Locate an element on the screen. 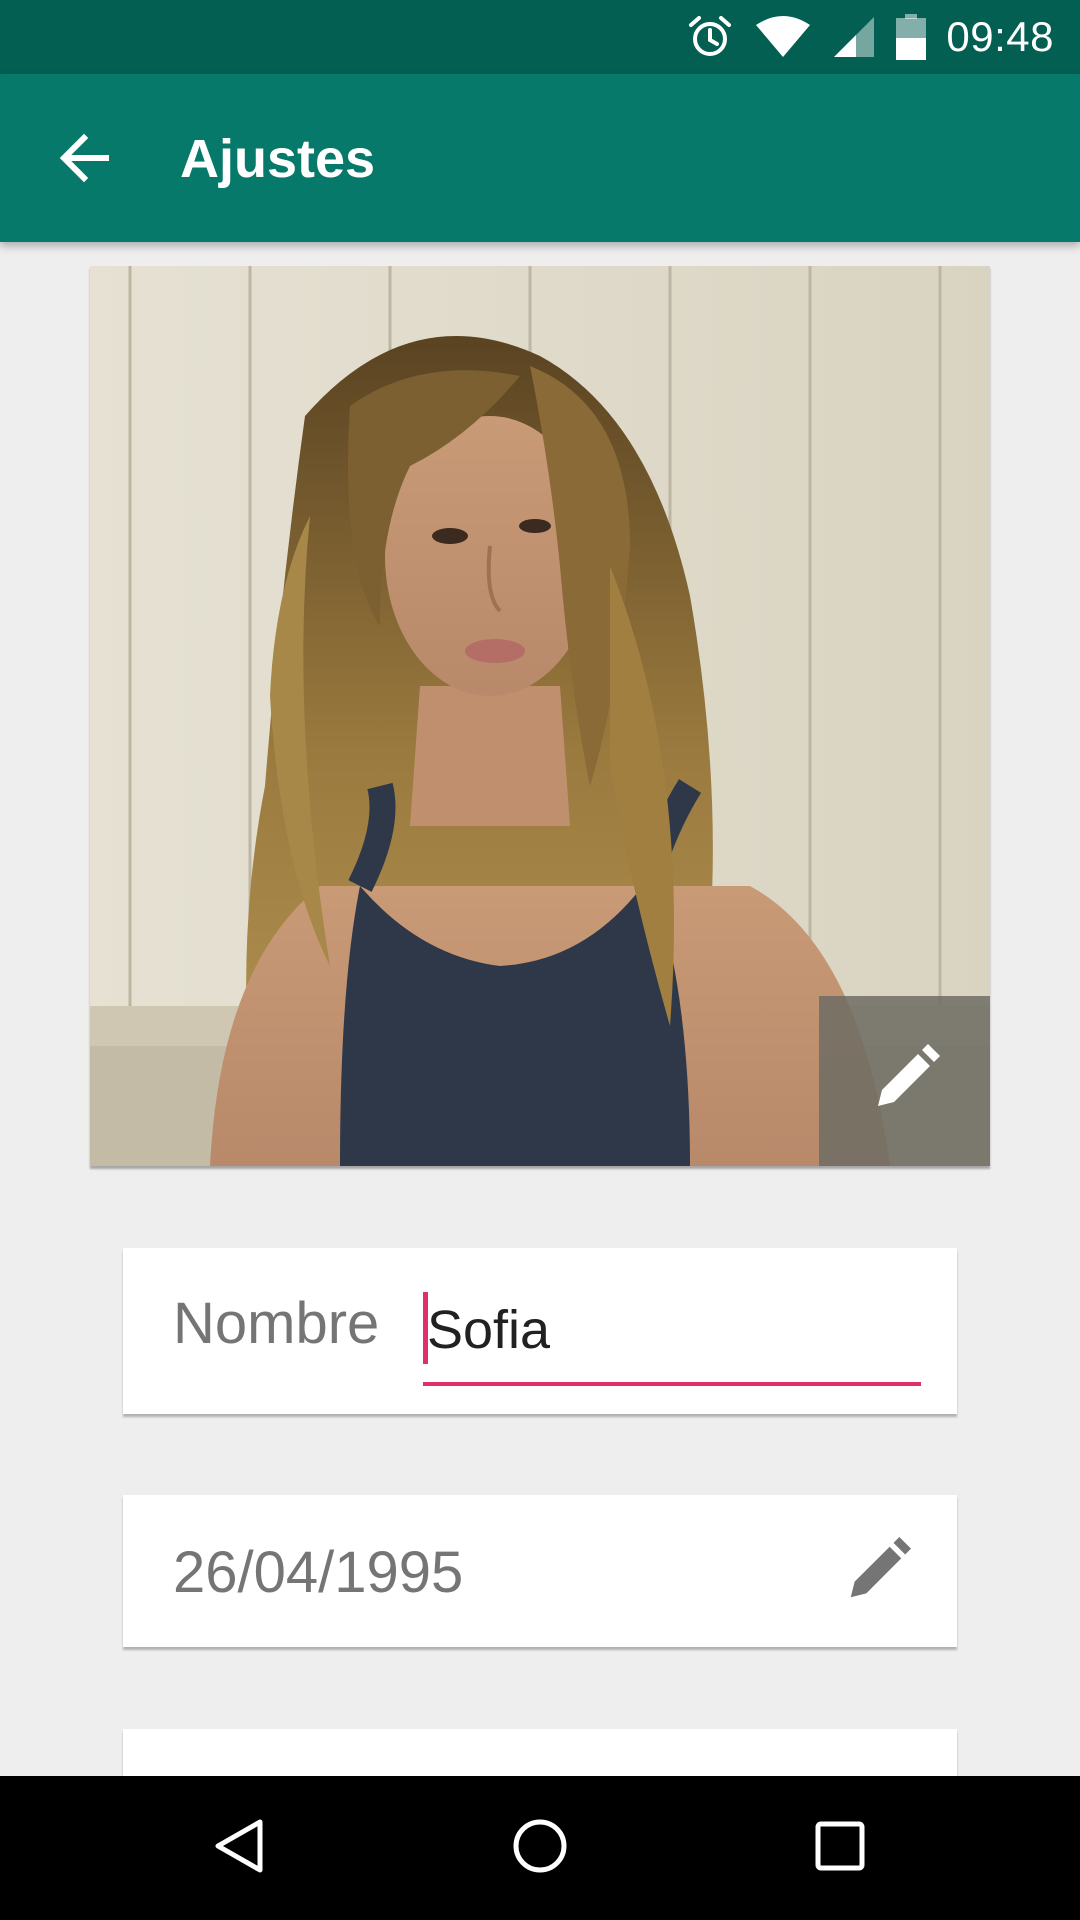  birthdate-value: 26/04/1995 is located at coordinates (318, 1572).